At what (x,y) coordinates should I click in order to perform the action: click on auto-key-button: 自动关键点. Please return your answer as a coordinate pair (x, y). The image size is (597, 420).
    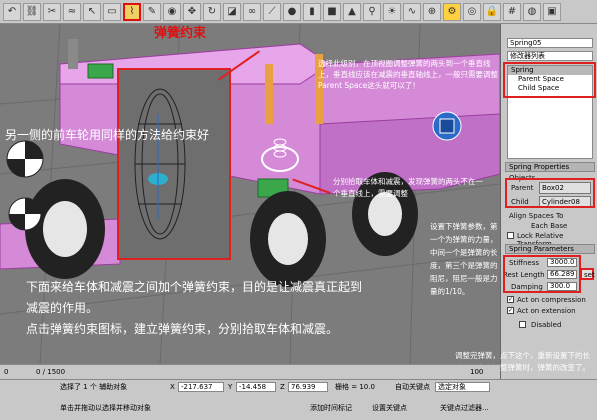
    Looking at the image, I should click on (412, 387).